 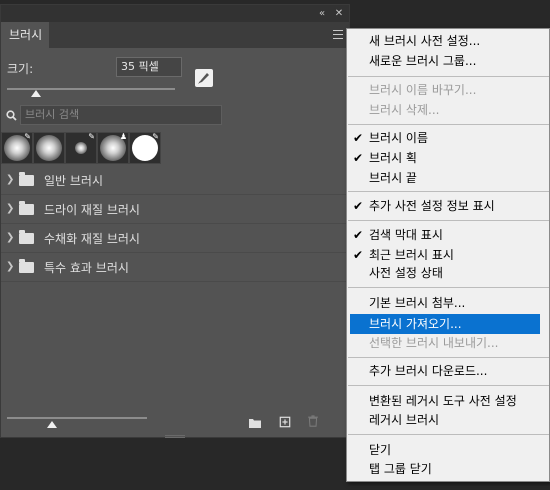 What do you see at coordinates (445, 450) in the screenshot?
I see `menu-item-close: 닫기` at bounding box center [445, 450].